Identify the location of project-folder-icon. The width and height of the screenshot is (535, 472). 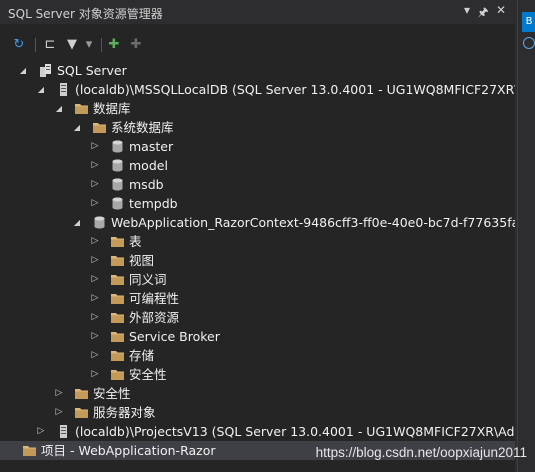
(29, 450).